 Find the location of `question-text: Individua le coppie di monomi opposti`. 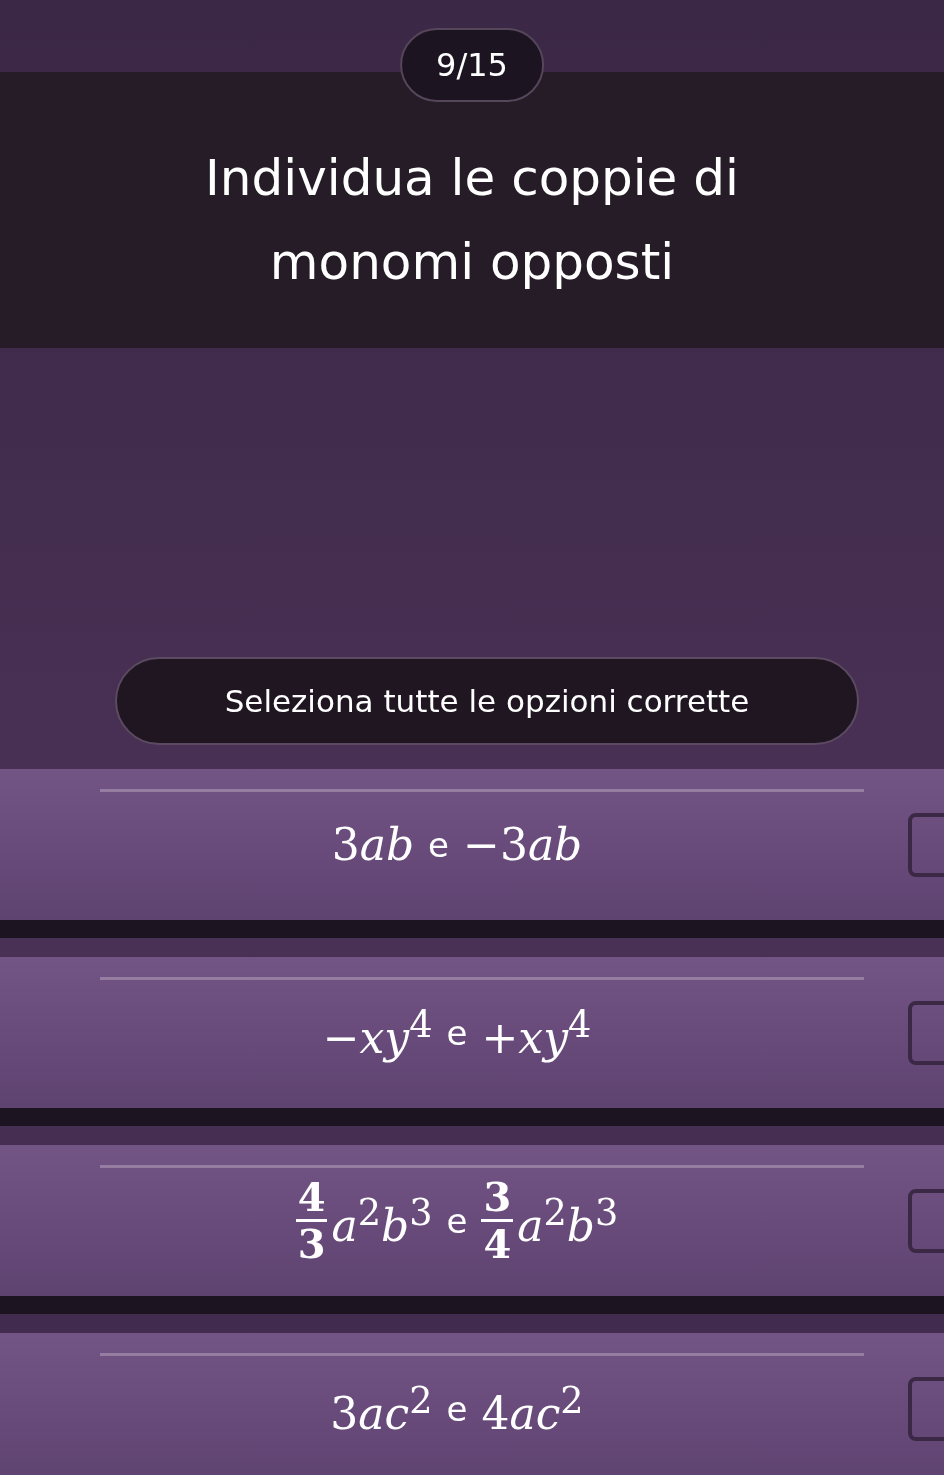

question-text: Individua le coppie di monomi opposti is located at coordinates (472, 220).